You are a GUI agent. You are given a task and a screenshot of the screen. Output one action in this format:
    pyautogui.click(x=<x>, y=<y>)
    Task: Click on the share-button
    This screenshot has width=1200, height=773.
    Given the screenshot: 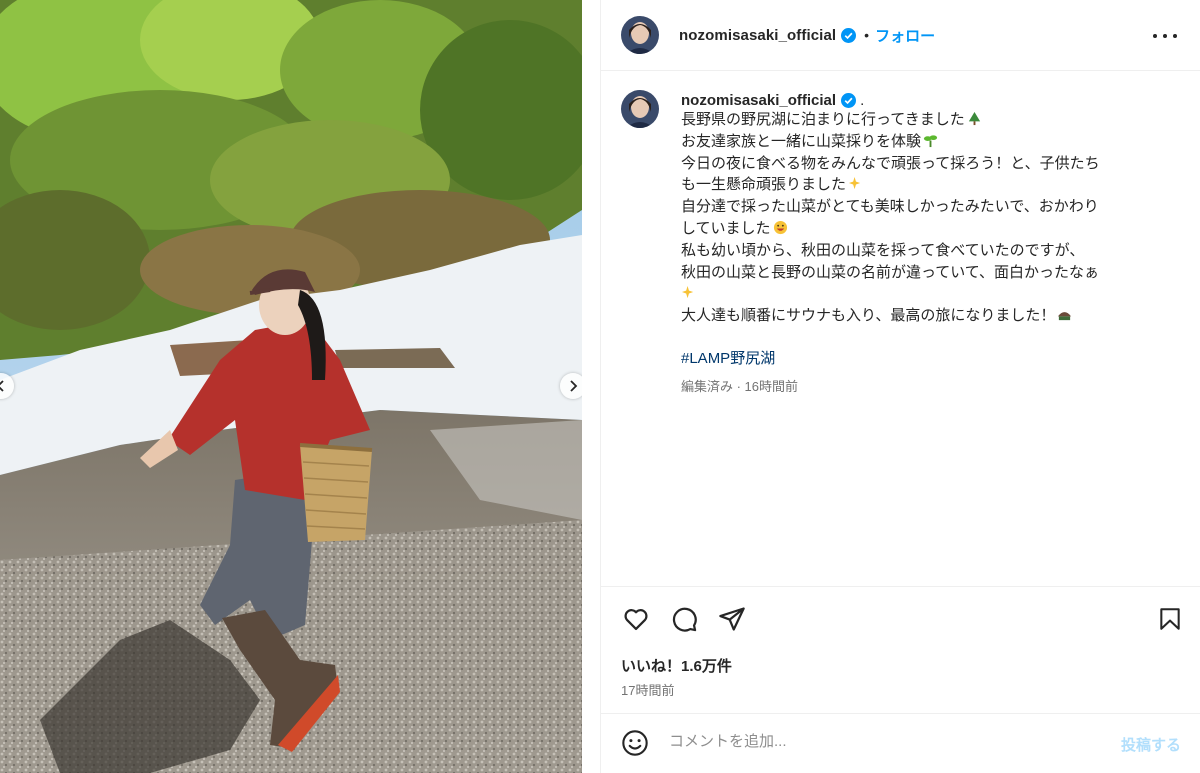 What is the action you would take?
    pyautogui.click(x=732, y=619)
    